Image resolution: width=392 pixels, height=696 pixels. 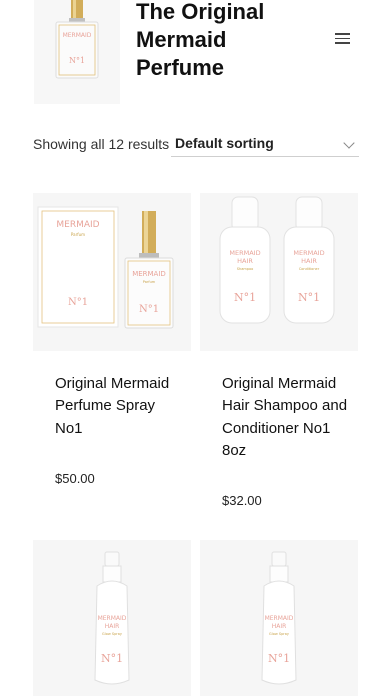 I want to click on product-price: $50.00, so click(x=75, y=478).